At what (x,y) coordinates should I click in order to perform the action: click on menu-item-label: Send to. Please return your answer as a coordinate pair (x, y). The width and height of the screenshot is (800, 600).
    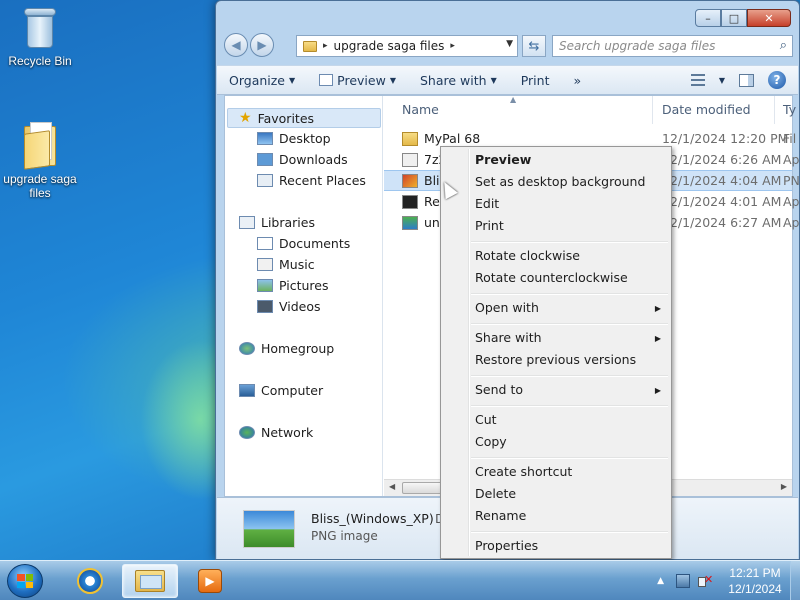
    Looking at the image, I should click on (499, 389).